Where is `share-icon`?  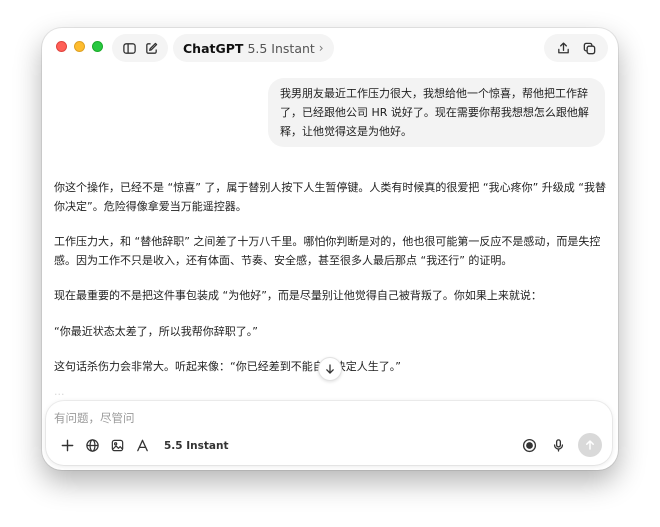 share-icon is located at coordinates (563, 48).